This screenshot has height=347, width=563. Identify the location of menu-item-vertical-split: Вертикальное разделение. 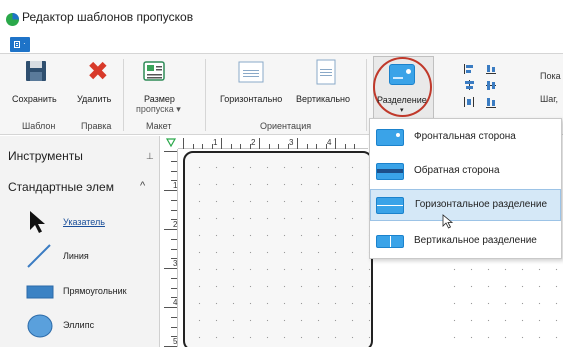
(465, 241).